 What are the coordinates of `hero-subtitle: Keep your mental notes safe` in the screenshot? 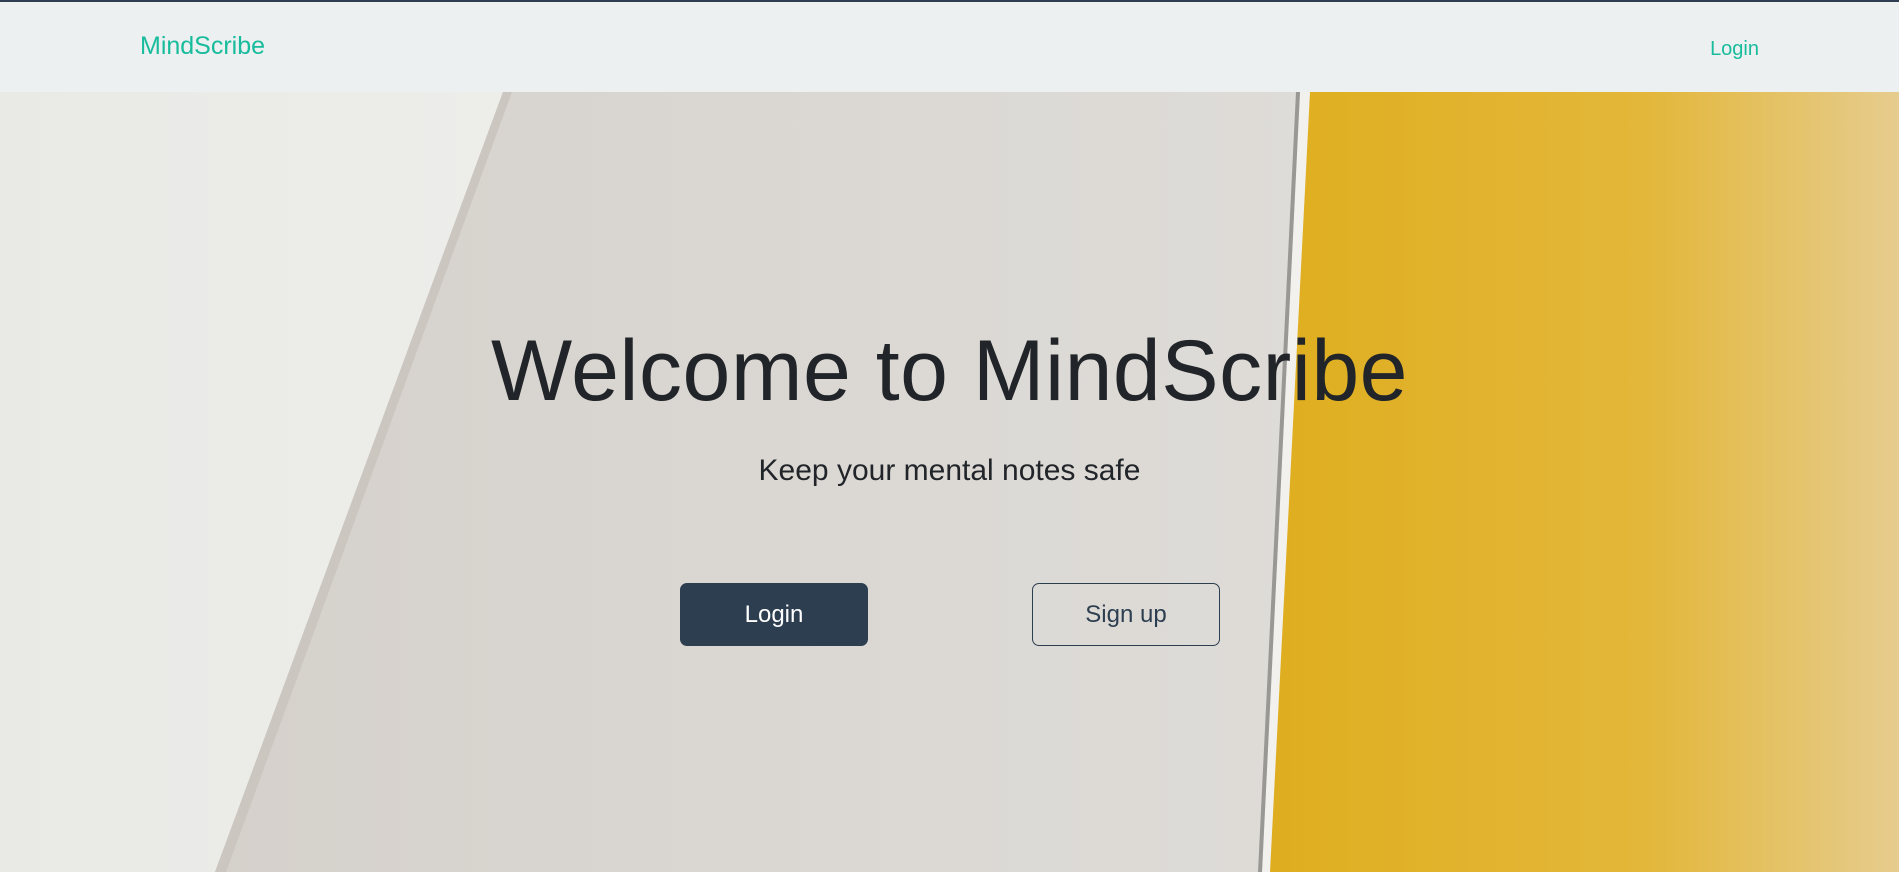 It's located at (949, 470).